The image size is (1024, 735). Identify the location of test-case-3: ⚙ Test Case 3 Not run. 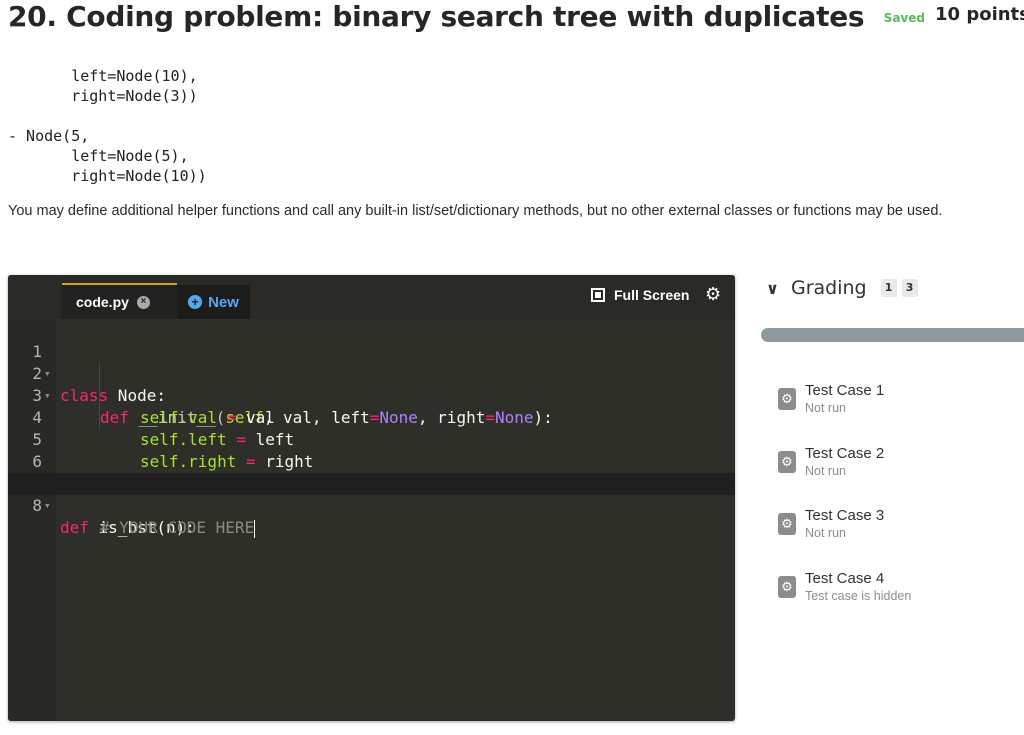
(898, 527).